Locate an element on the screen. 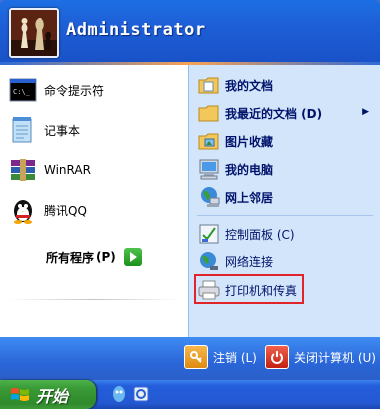  chess-avatar-icon is located at coordinates (34, 33).